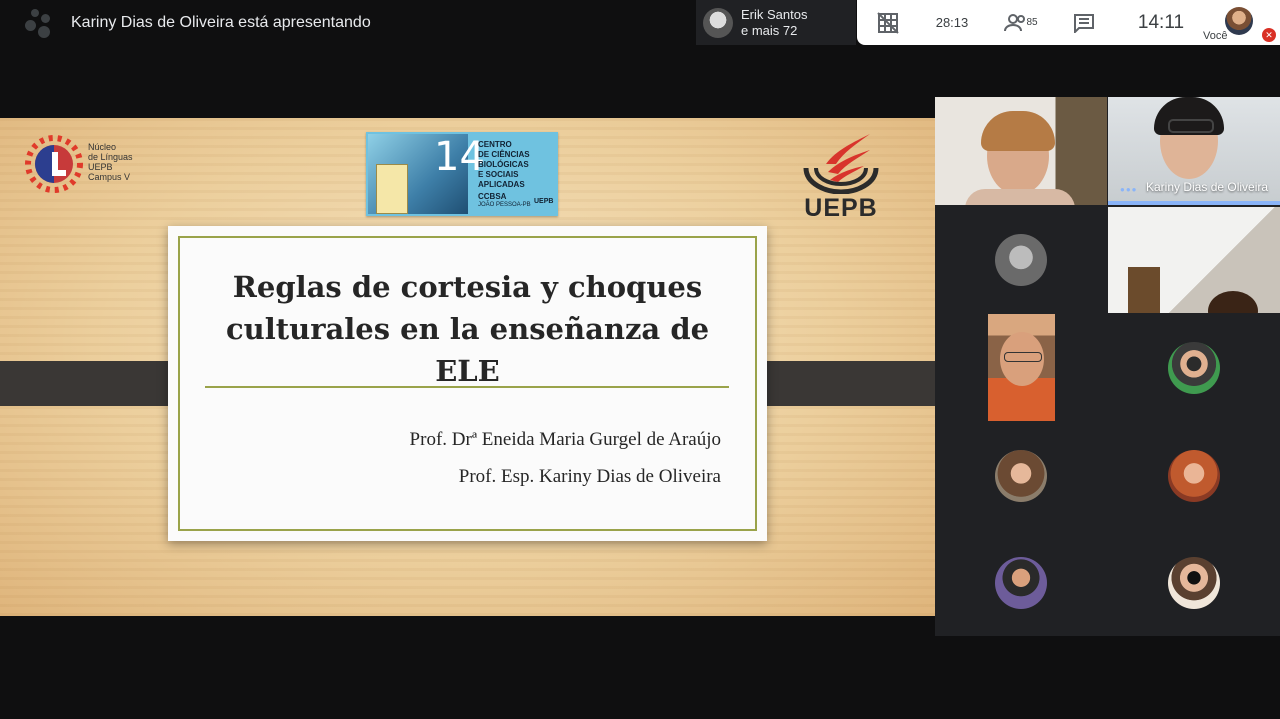  Describe the element at coordinates (1269, 35) in the screenshot. I see `mic-off-icon: ✕` at that location.